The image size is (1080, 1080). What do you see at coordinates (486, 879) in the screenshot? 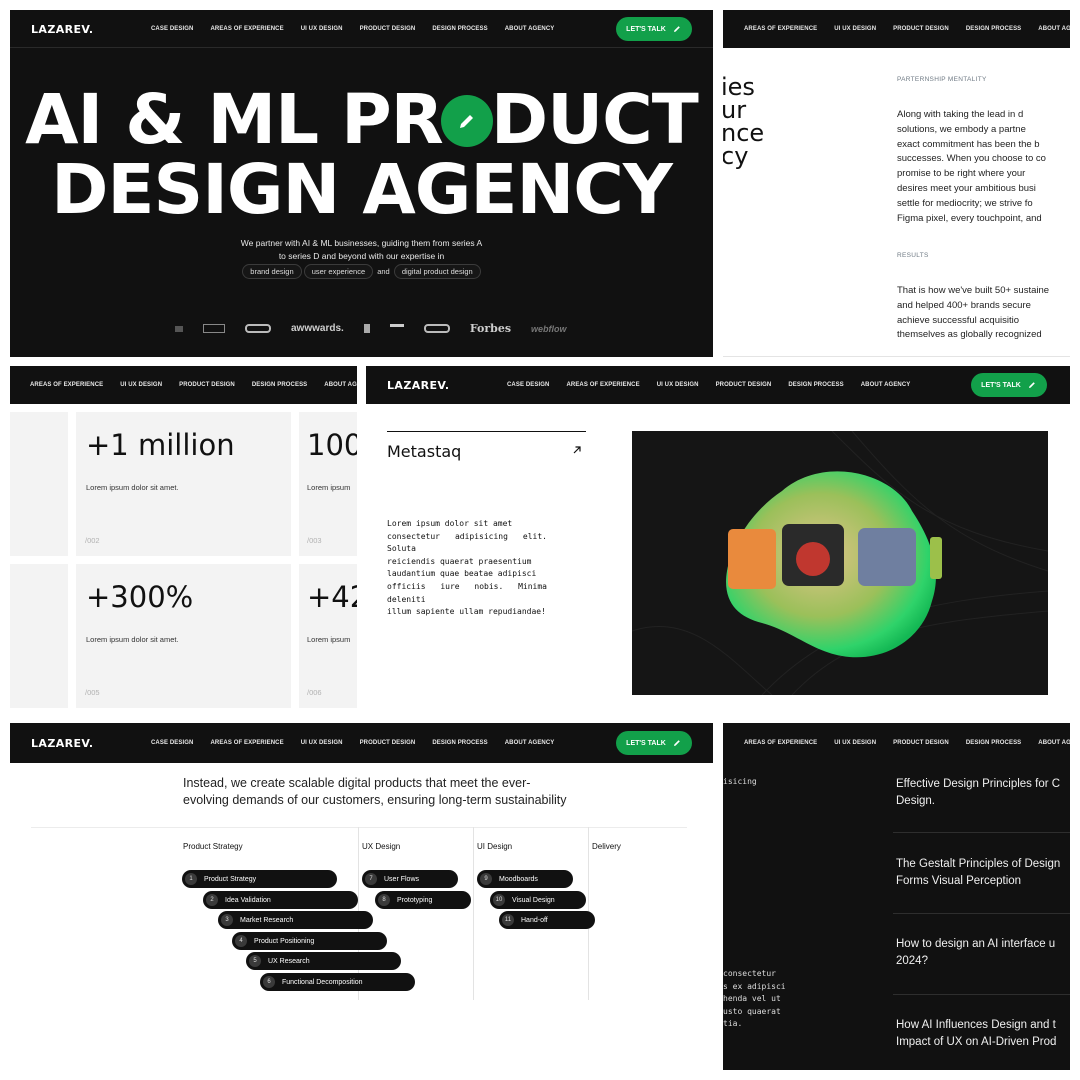
I see `step-number: 9` at bounding box center [486, 879].